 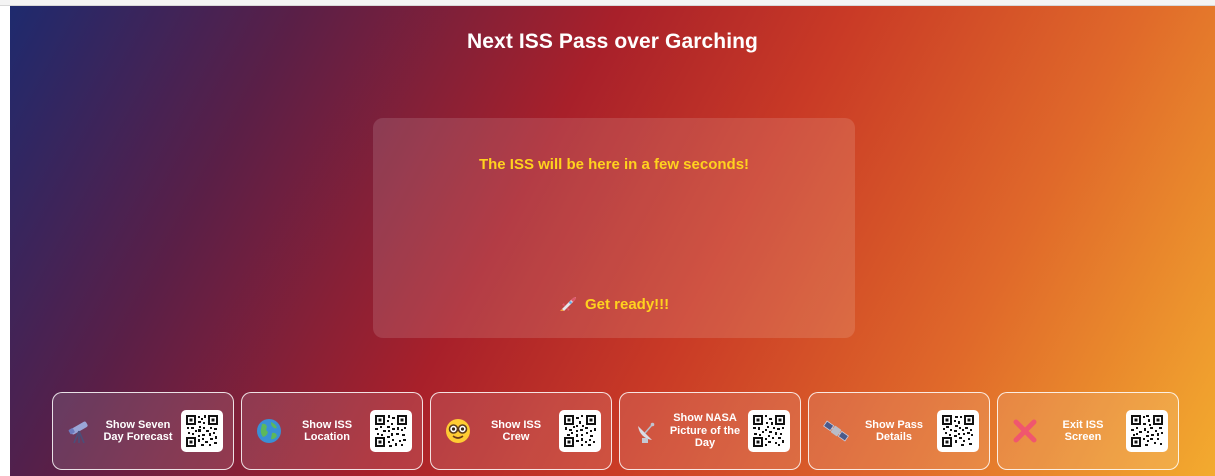 I want to click on globe-icon, so click(x=269, y=431).